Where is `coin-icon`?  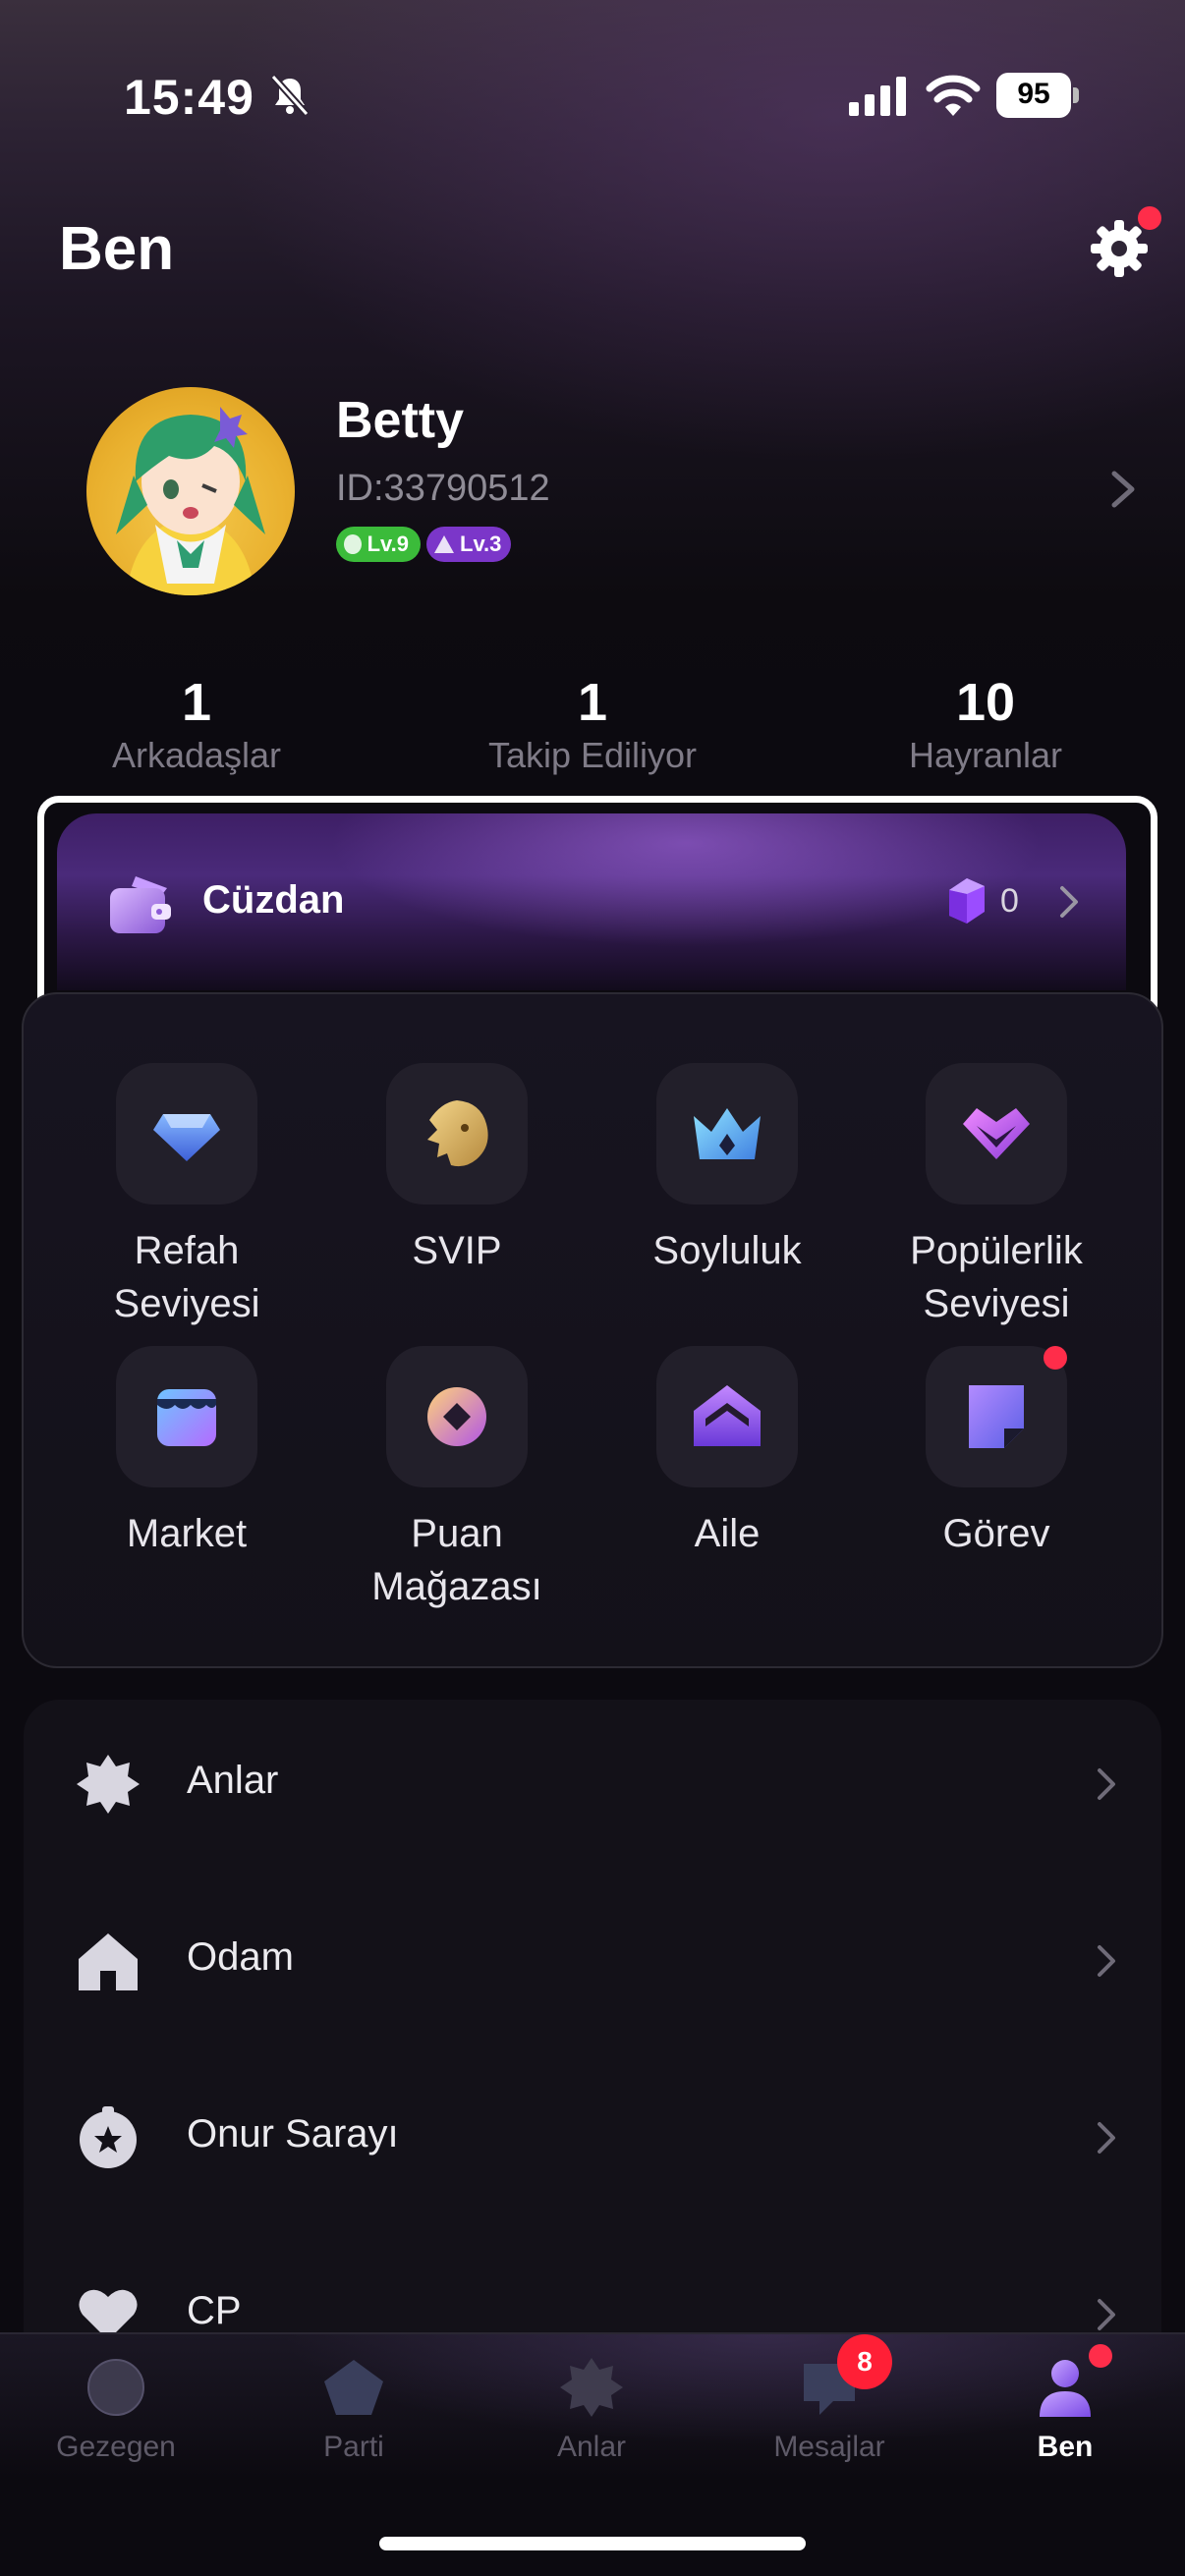
coin-icon is located at coordinates (457, 1416).